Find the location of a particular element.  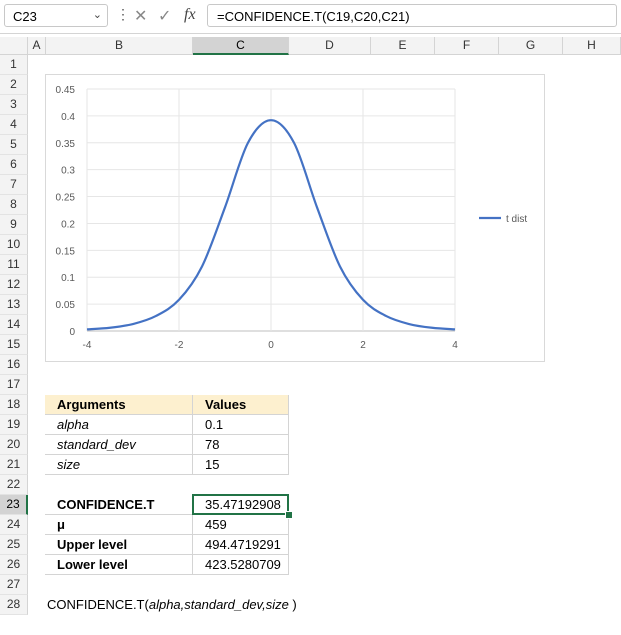

y-tick-label: 0.2 is located at coordinates (68, 224).